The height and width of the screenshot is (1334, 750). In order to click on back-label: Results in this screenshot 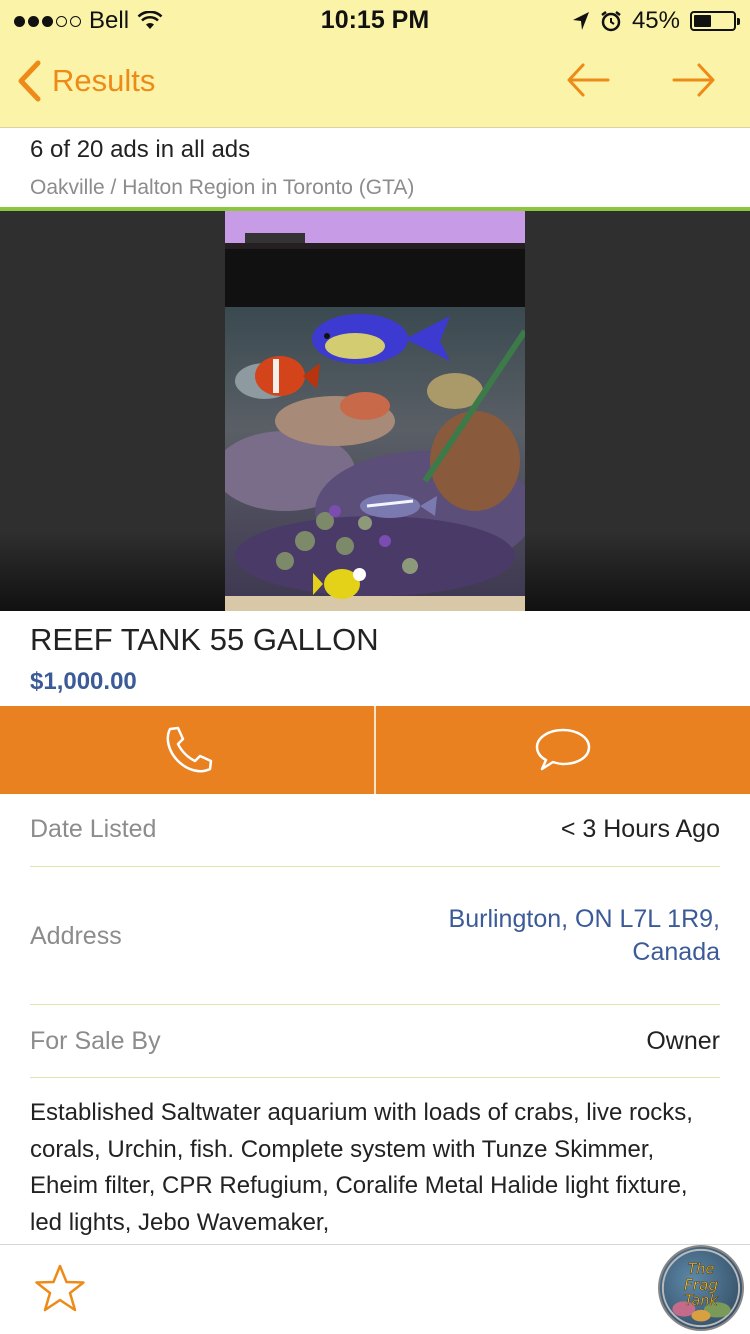, I will do `click(104, 80)`.